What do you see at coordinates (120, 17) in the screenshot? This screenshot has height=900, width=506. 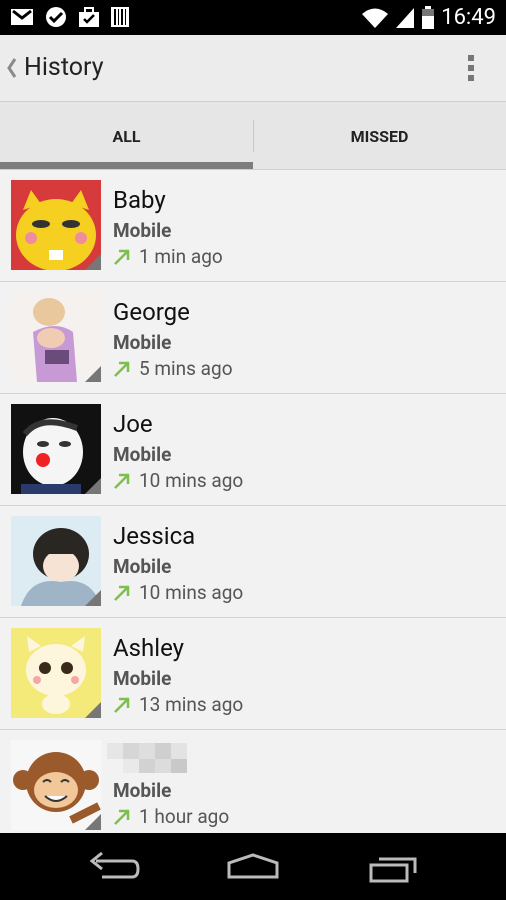 I see `barcode-icon` at bounding box center [120, 17].